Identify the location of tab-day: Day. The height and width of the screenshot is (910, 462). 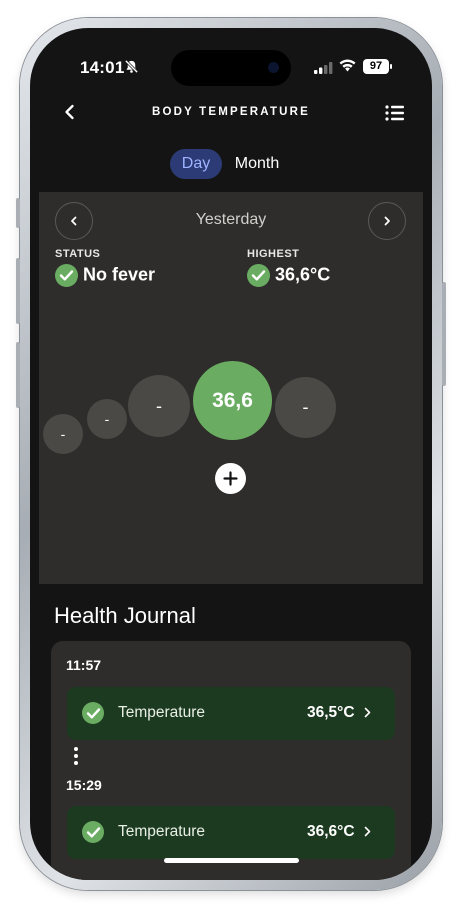
(196, 164).